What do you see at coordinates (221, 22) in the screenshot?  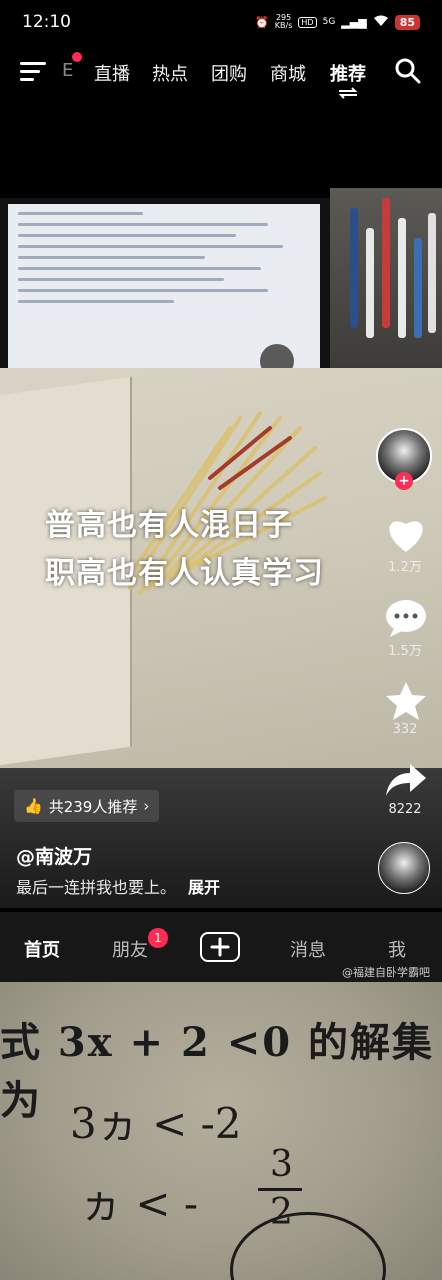 I see `status-bar: 12:10 ⏰ 295 KB/s HD 5G ▂▄▆ 85` at bounding box center [221, 22].